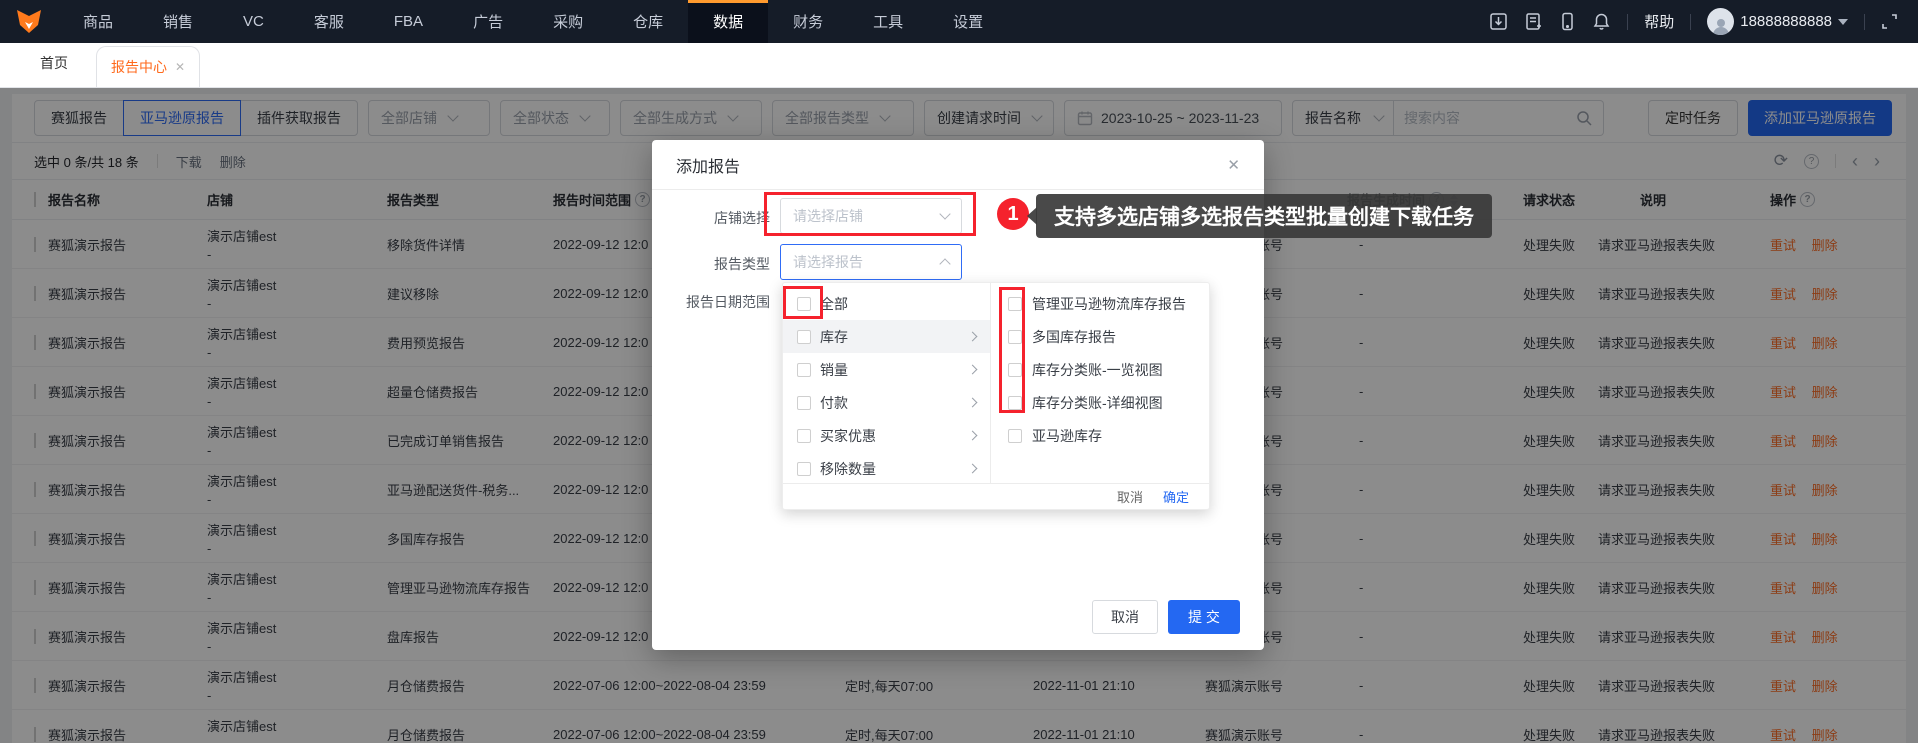 The height and width of the screenshot is (743, 1918). Describe the element at coordinates (1130, 496) in the screenshot. I see `dropdown-cancel-button: 取消` at that location.